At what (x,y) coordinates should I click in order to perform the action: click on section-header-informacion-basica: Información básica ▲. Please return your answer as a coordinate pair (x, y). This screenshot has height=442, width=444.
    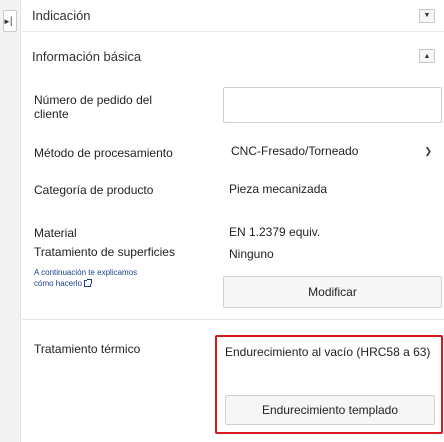
    Looking at the image, I should click on (233, 56).